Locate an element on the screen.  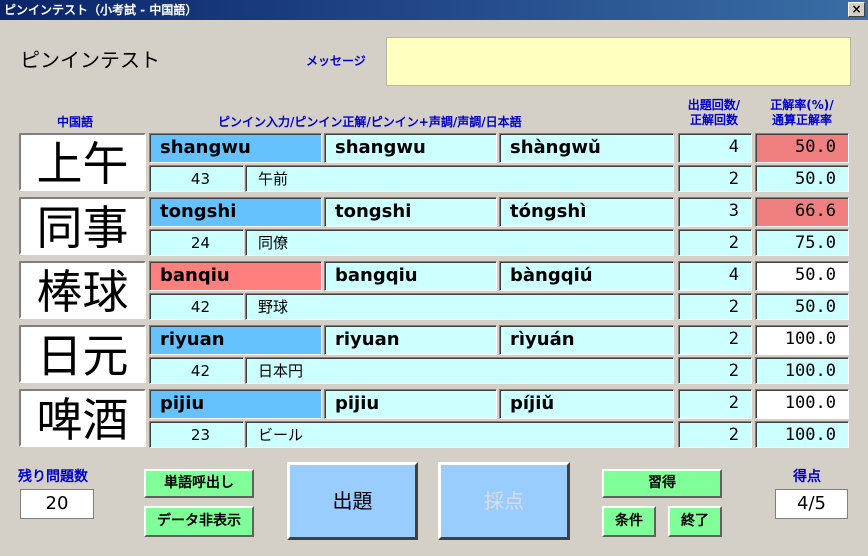
pinyin-tone: rìyuán is located at coordinates (586, 340).